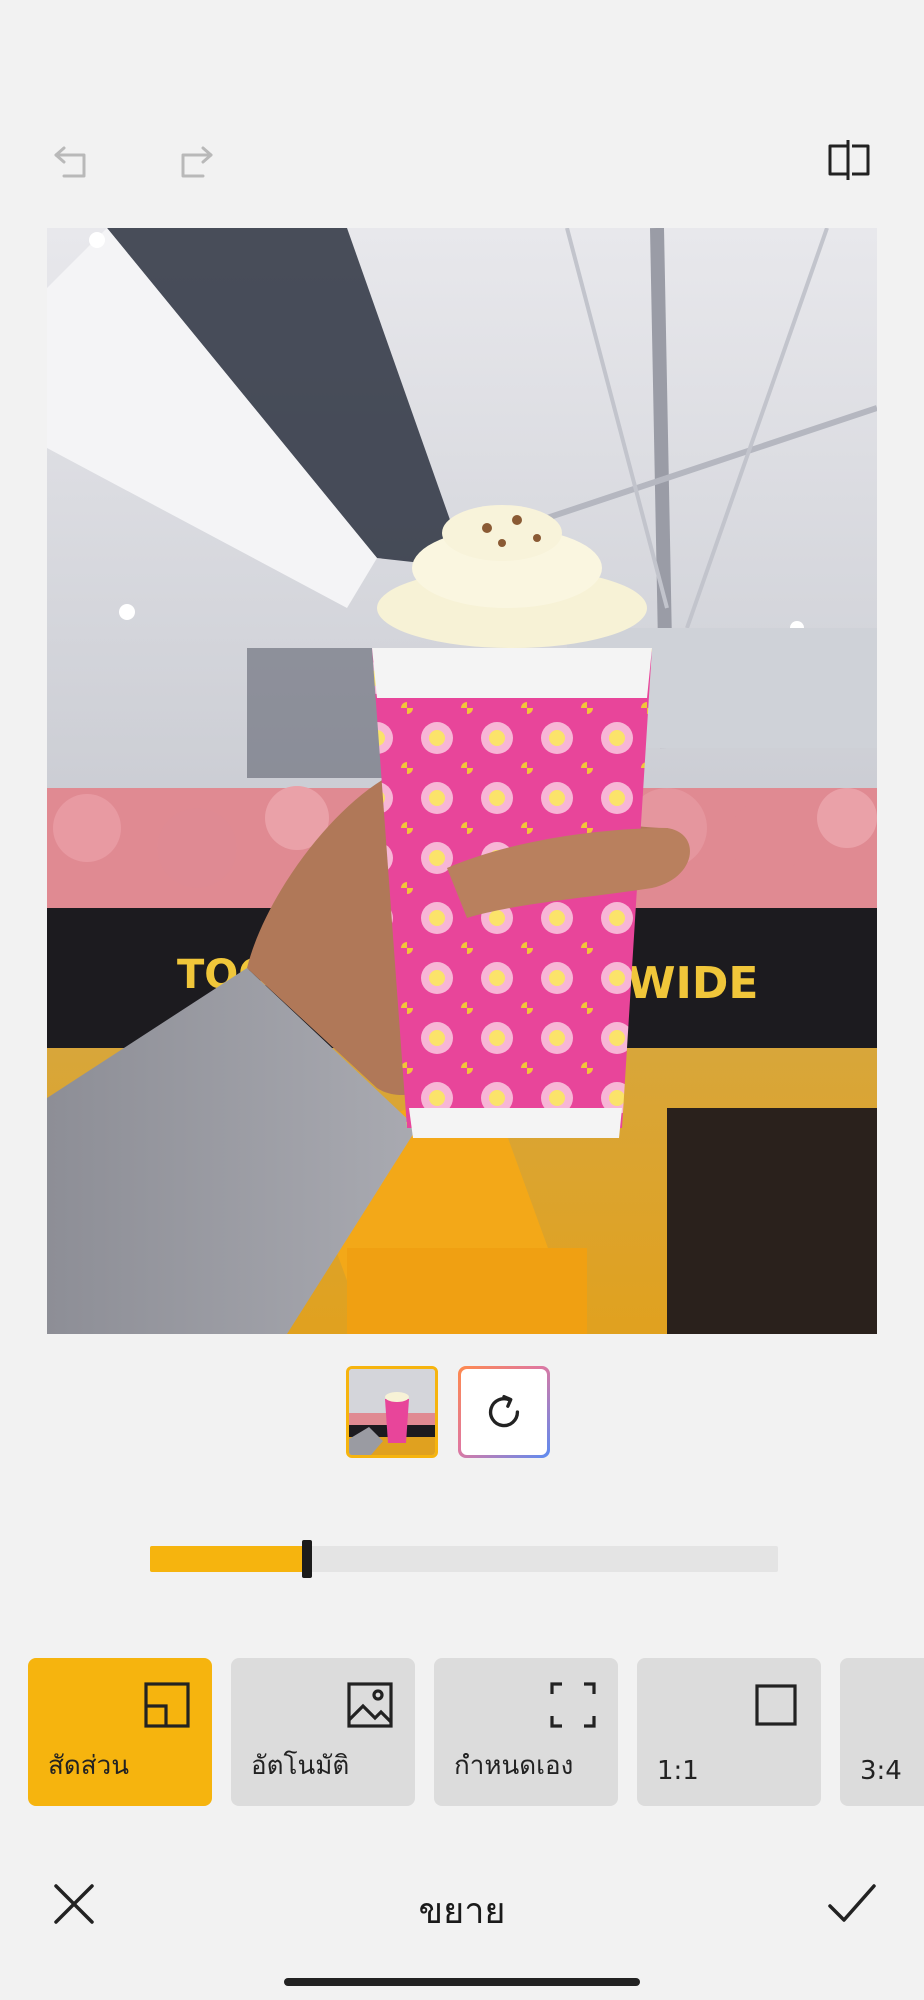 Image resolution: width=924 pixels, height=2000 pixels. What do you see at coordinates (526, 1732) in the screenshot?
I see `ratio-option-3: กำหนดเอง` at bounding box center [526, 1732].